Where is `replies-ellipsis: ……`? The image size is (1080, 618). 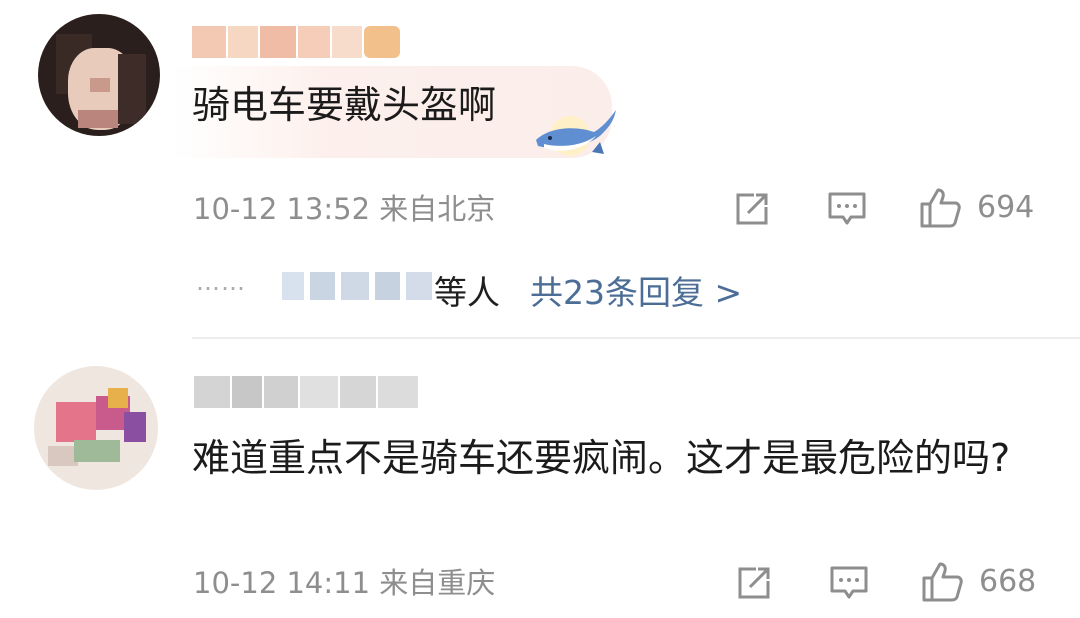 replies-ellipsis: …… is located at coordinates (221, 282).